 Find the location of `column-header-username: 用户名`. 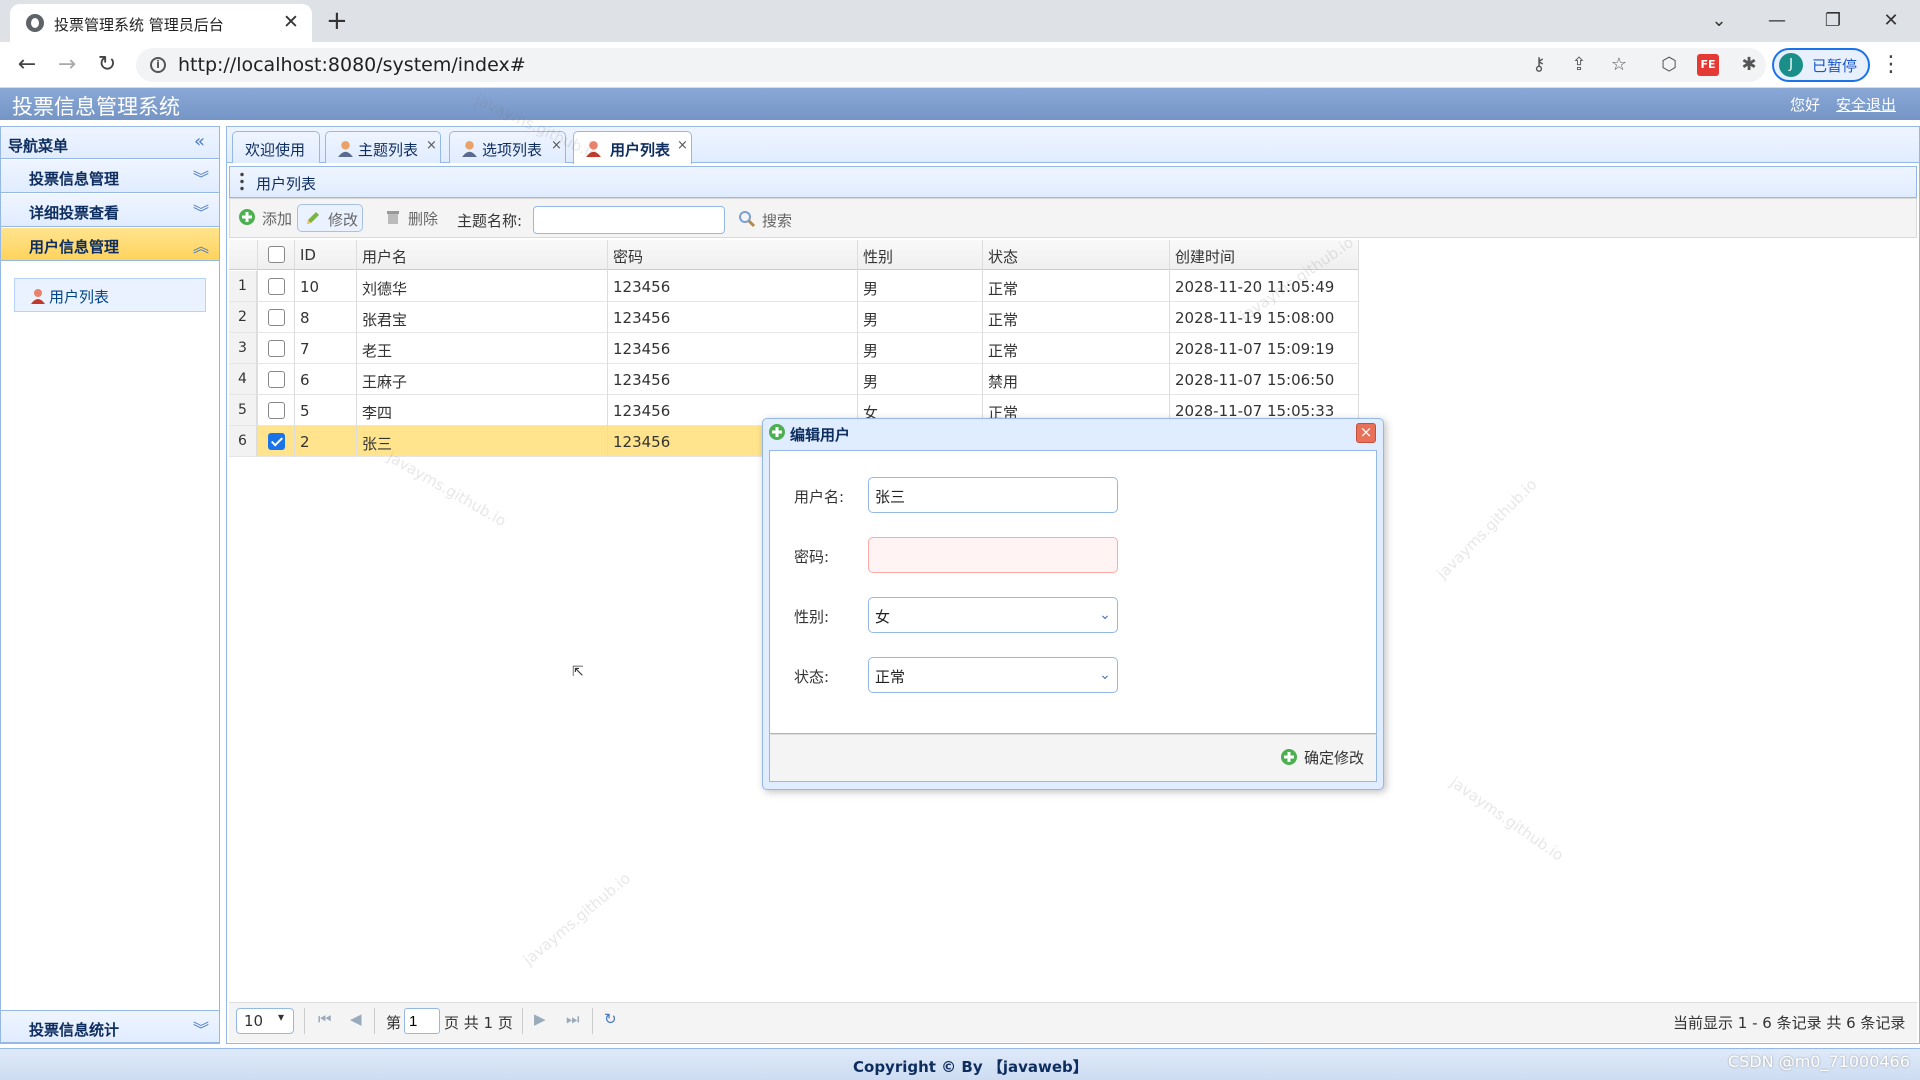

column-header-username: 用户名 is located at coordinates (384, 256).